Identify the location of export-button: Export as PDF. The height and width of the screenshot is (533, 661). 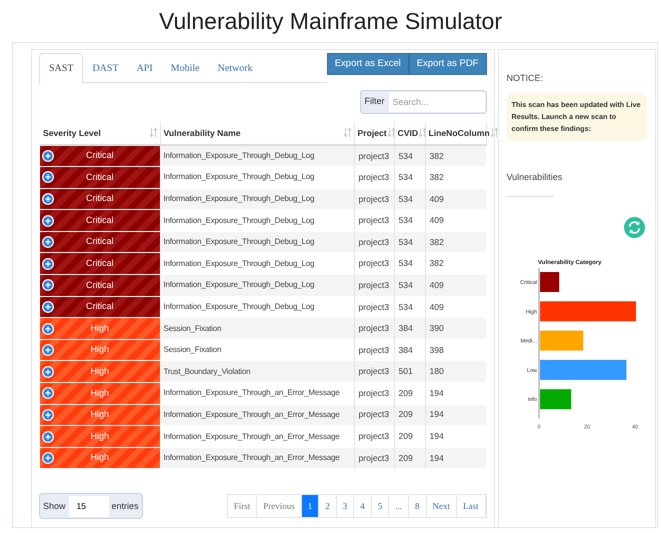
(447, 64).